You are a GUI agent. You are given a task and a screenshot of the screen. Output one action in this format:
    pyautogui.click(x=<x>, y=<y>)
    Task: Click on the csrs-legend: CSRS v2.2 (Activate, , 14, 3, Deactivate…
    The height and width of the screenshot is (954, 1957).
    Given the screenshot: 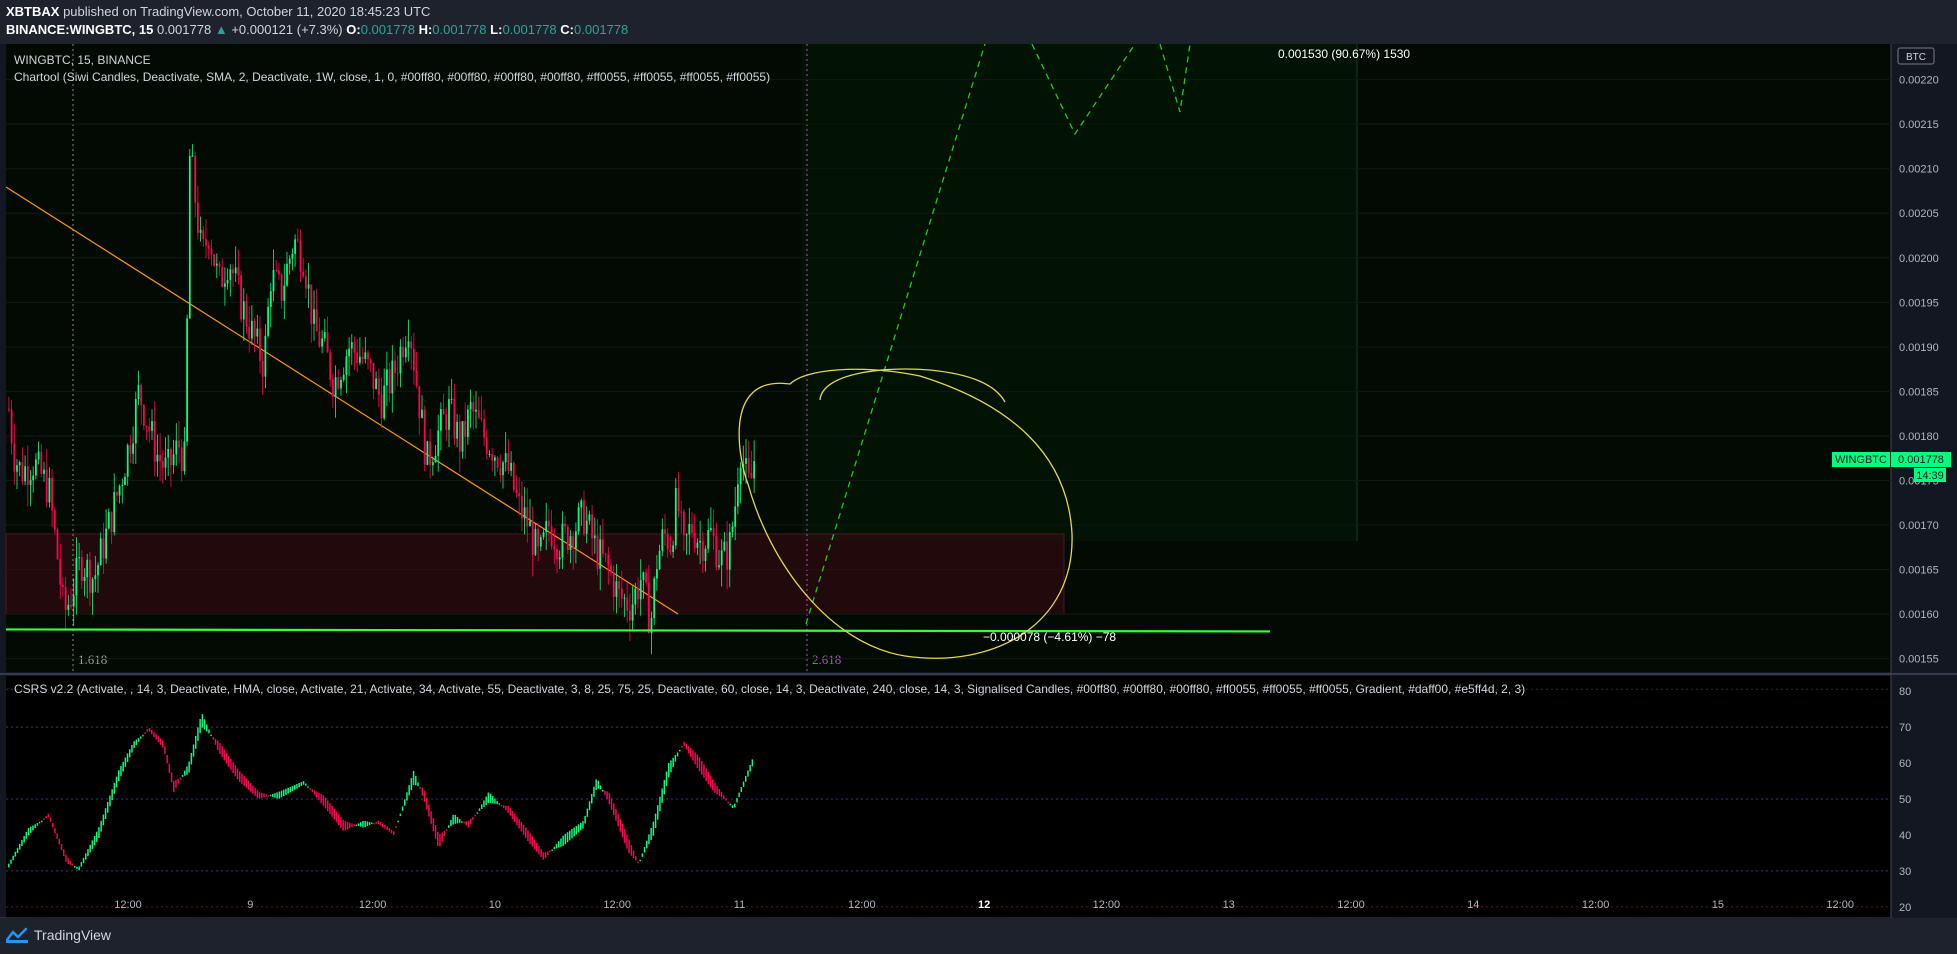 What is the action you would take?
    pyautogui.click(x=769, y=689)
    